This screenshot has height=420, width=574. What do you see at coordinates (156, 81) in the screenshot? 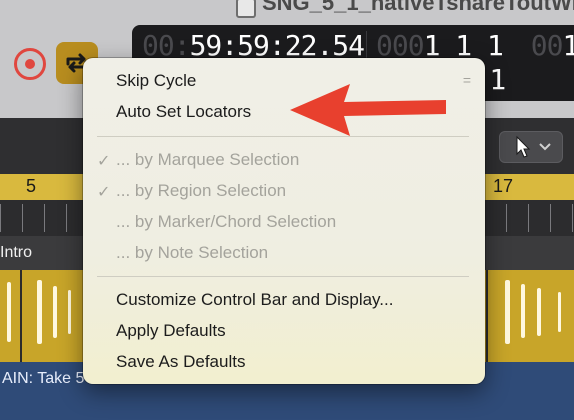
I see `menu-item-skip-cycle: Skip Cycle` at bounding box center [156, 81].